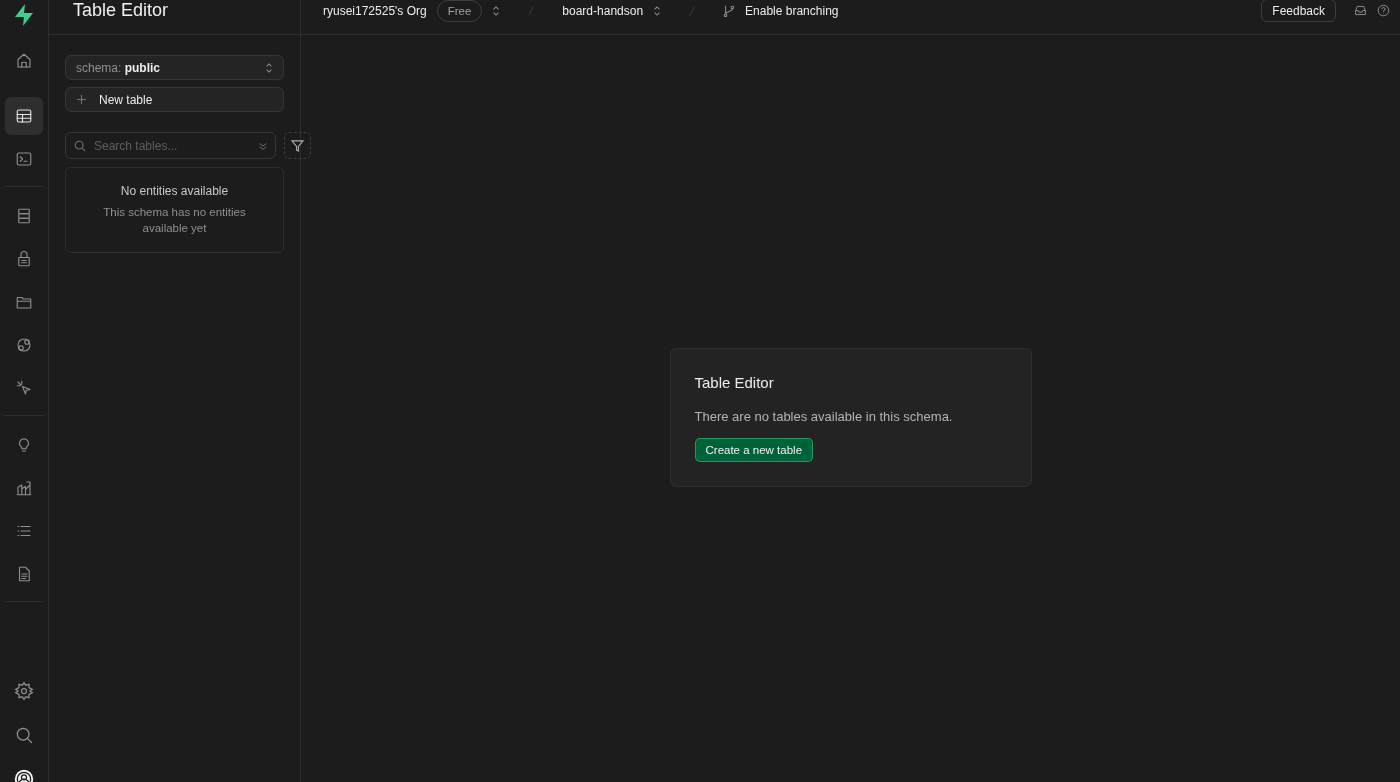 The image size is (1400, 782). Describe the element at coordinates (24, 691) in the screenshot. I see `settings-icon` at that location.